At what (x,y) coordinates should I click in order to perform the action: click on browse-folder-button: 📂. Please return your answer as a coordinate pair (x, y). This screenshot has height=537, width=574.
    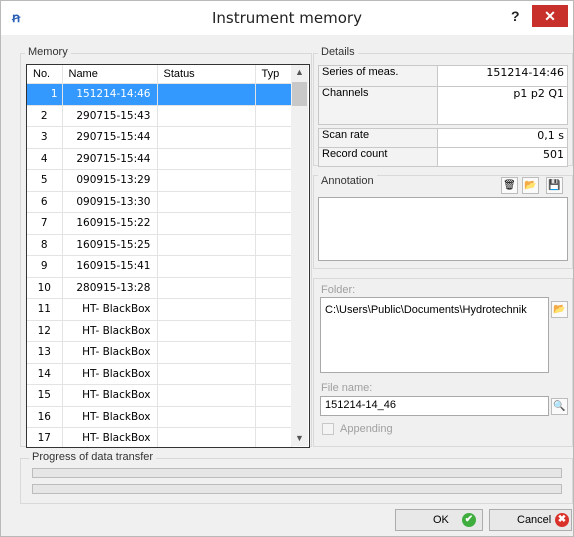
    Looking at the image, I should click on (559, 309).